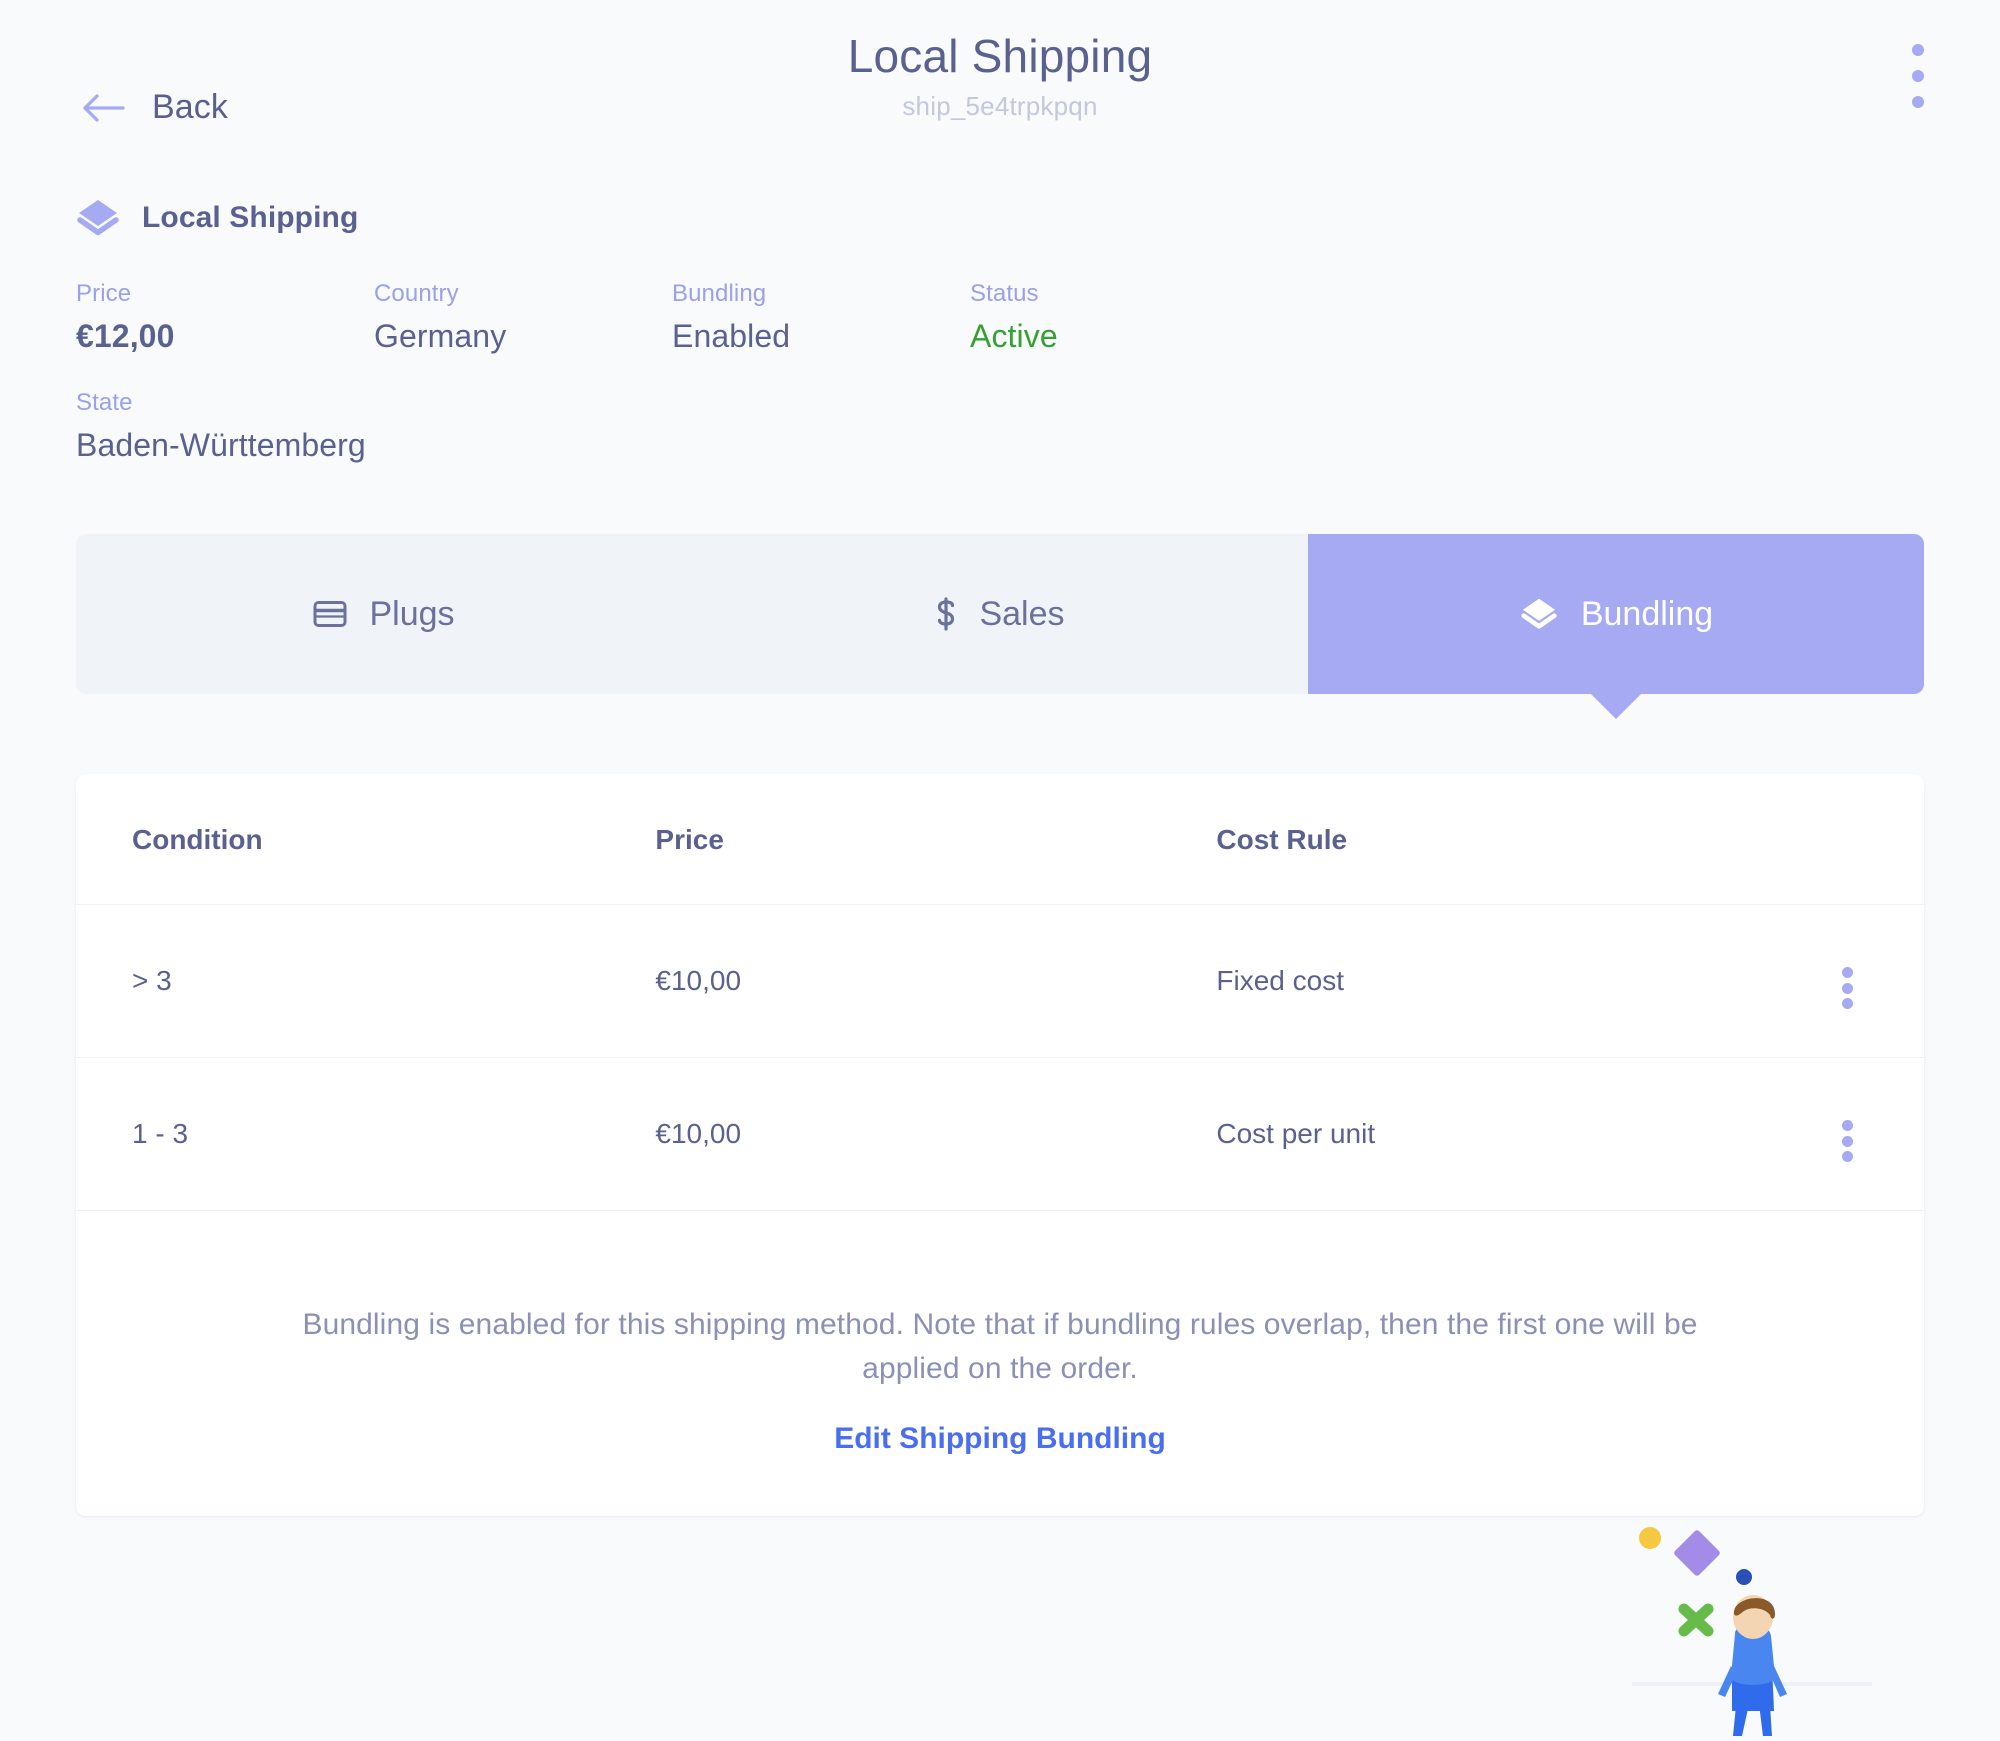 The image size is (2000, 1741). Describe the element at coordinates (1528, 981) in the screenshot. I see `cell-cost-rule: Fixed cost` at that location.